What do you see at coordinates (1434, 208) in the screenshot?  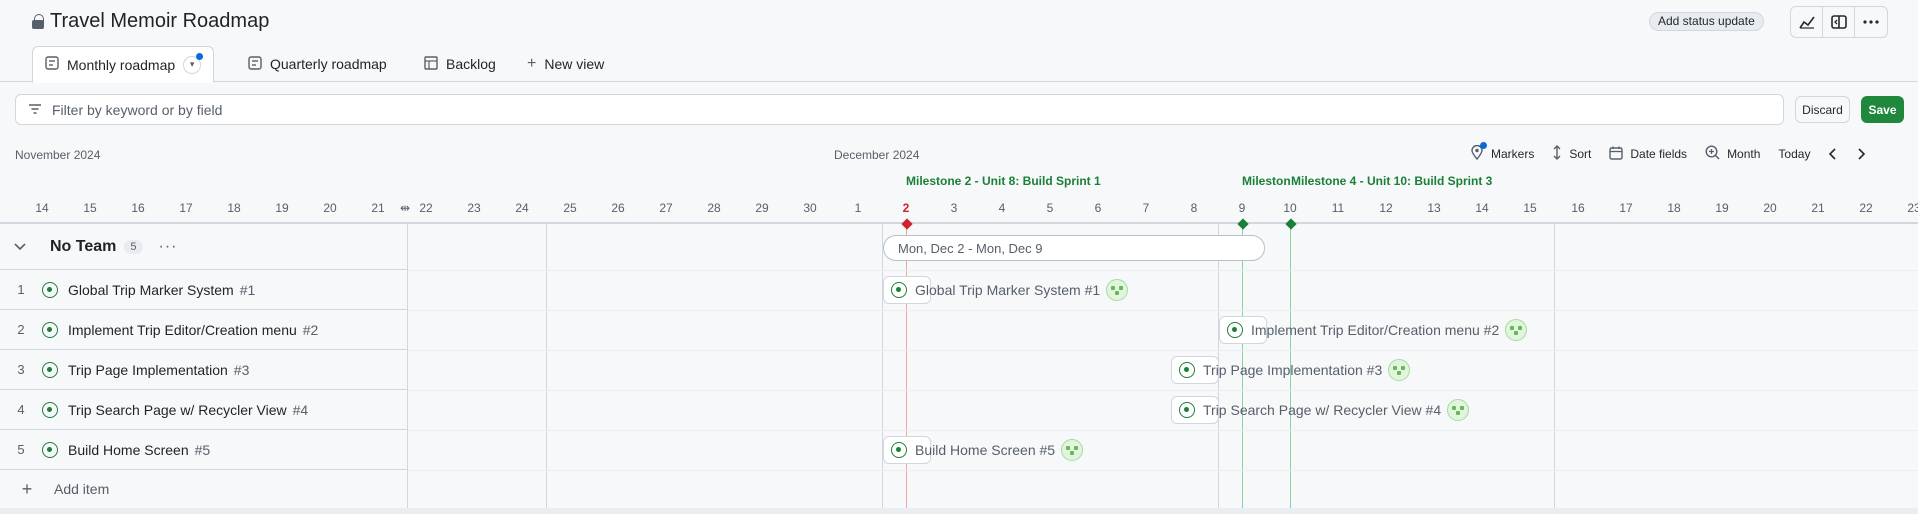 I see `day-tick-label: 13` at bounding box center [1434, 208].